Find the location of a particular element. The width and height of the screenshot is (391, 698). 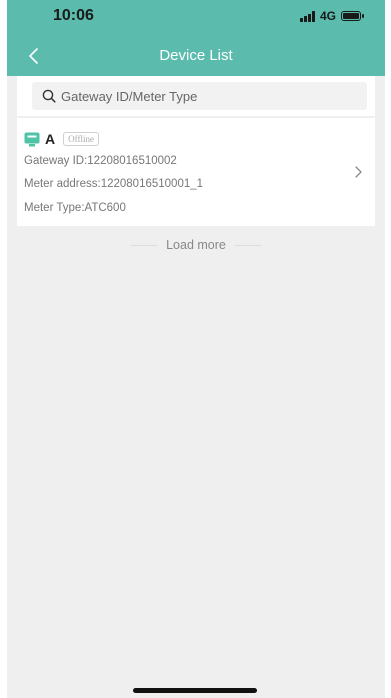

search-input is located at coordinates (211, 96).